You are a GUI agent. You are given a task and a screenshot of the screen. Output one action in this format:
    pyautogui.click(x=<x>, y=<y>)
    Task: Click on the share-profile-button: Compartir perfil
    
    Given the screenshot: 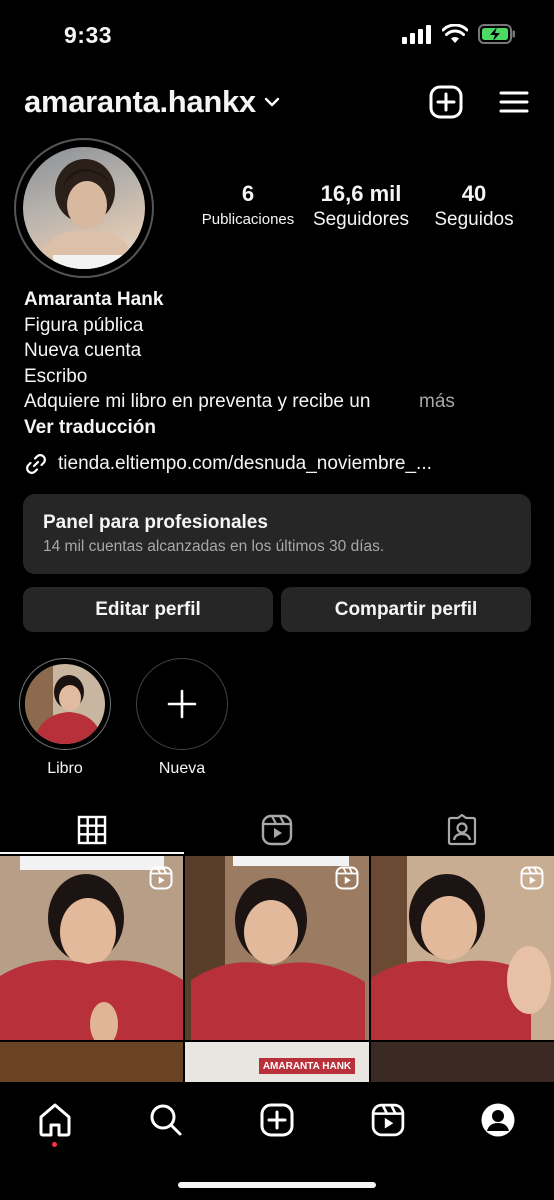 What is the action you would take?
    pyautogui.click(x=406, y=609)
    